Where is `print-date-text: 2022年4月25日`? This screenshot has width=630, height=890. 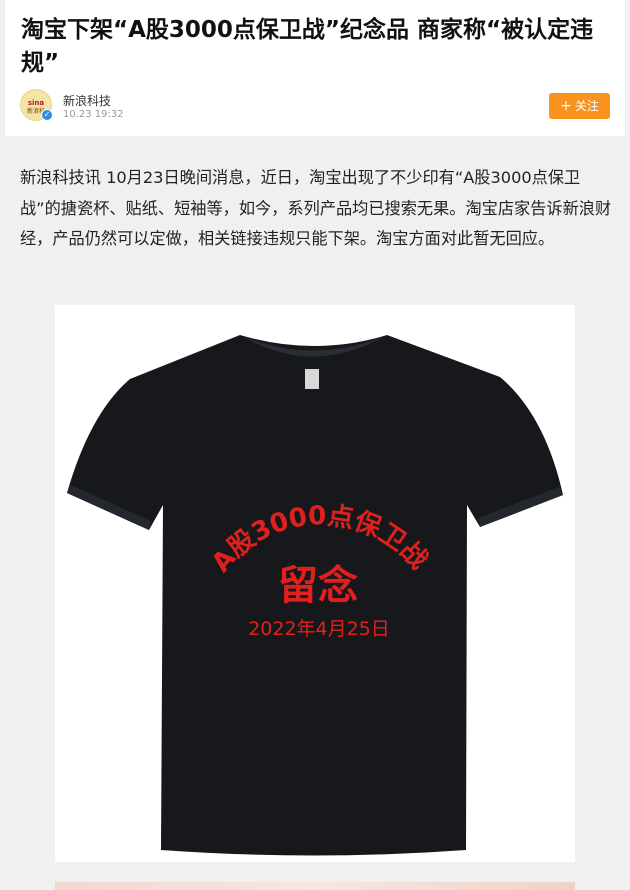 print-date-text: 2022年4月25日 is located at coordinates (319, 629).